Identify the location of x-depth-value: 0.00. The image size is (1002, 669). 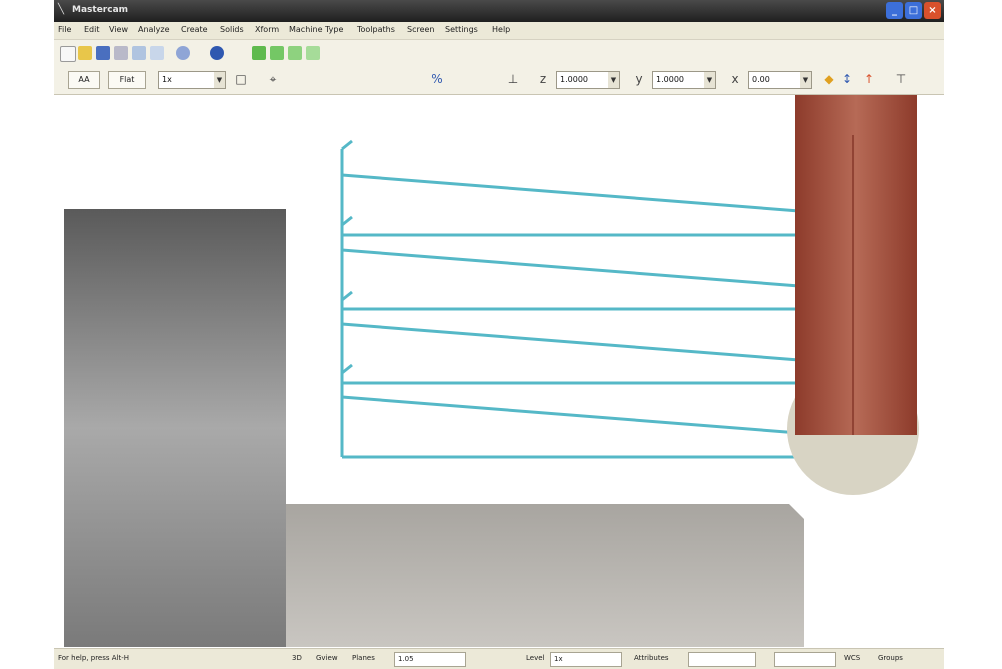
(761, 79).